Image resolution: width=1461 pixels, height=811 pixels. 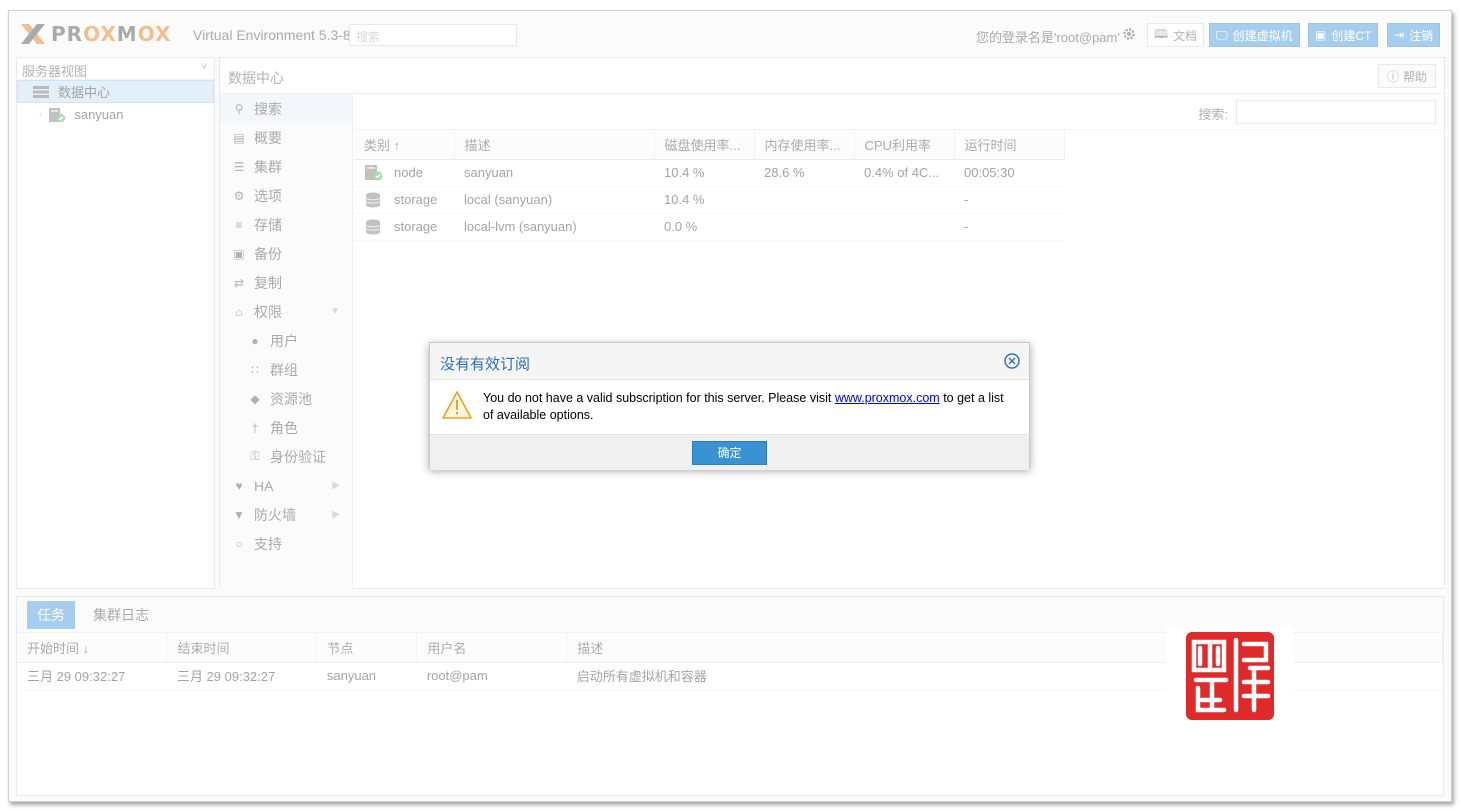 I want to click on nav-item-permissions: ⌂ 权限 ▼, so click(x=286, y=311).